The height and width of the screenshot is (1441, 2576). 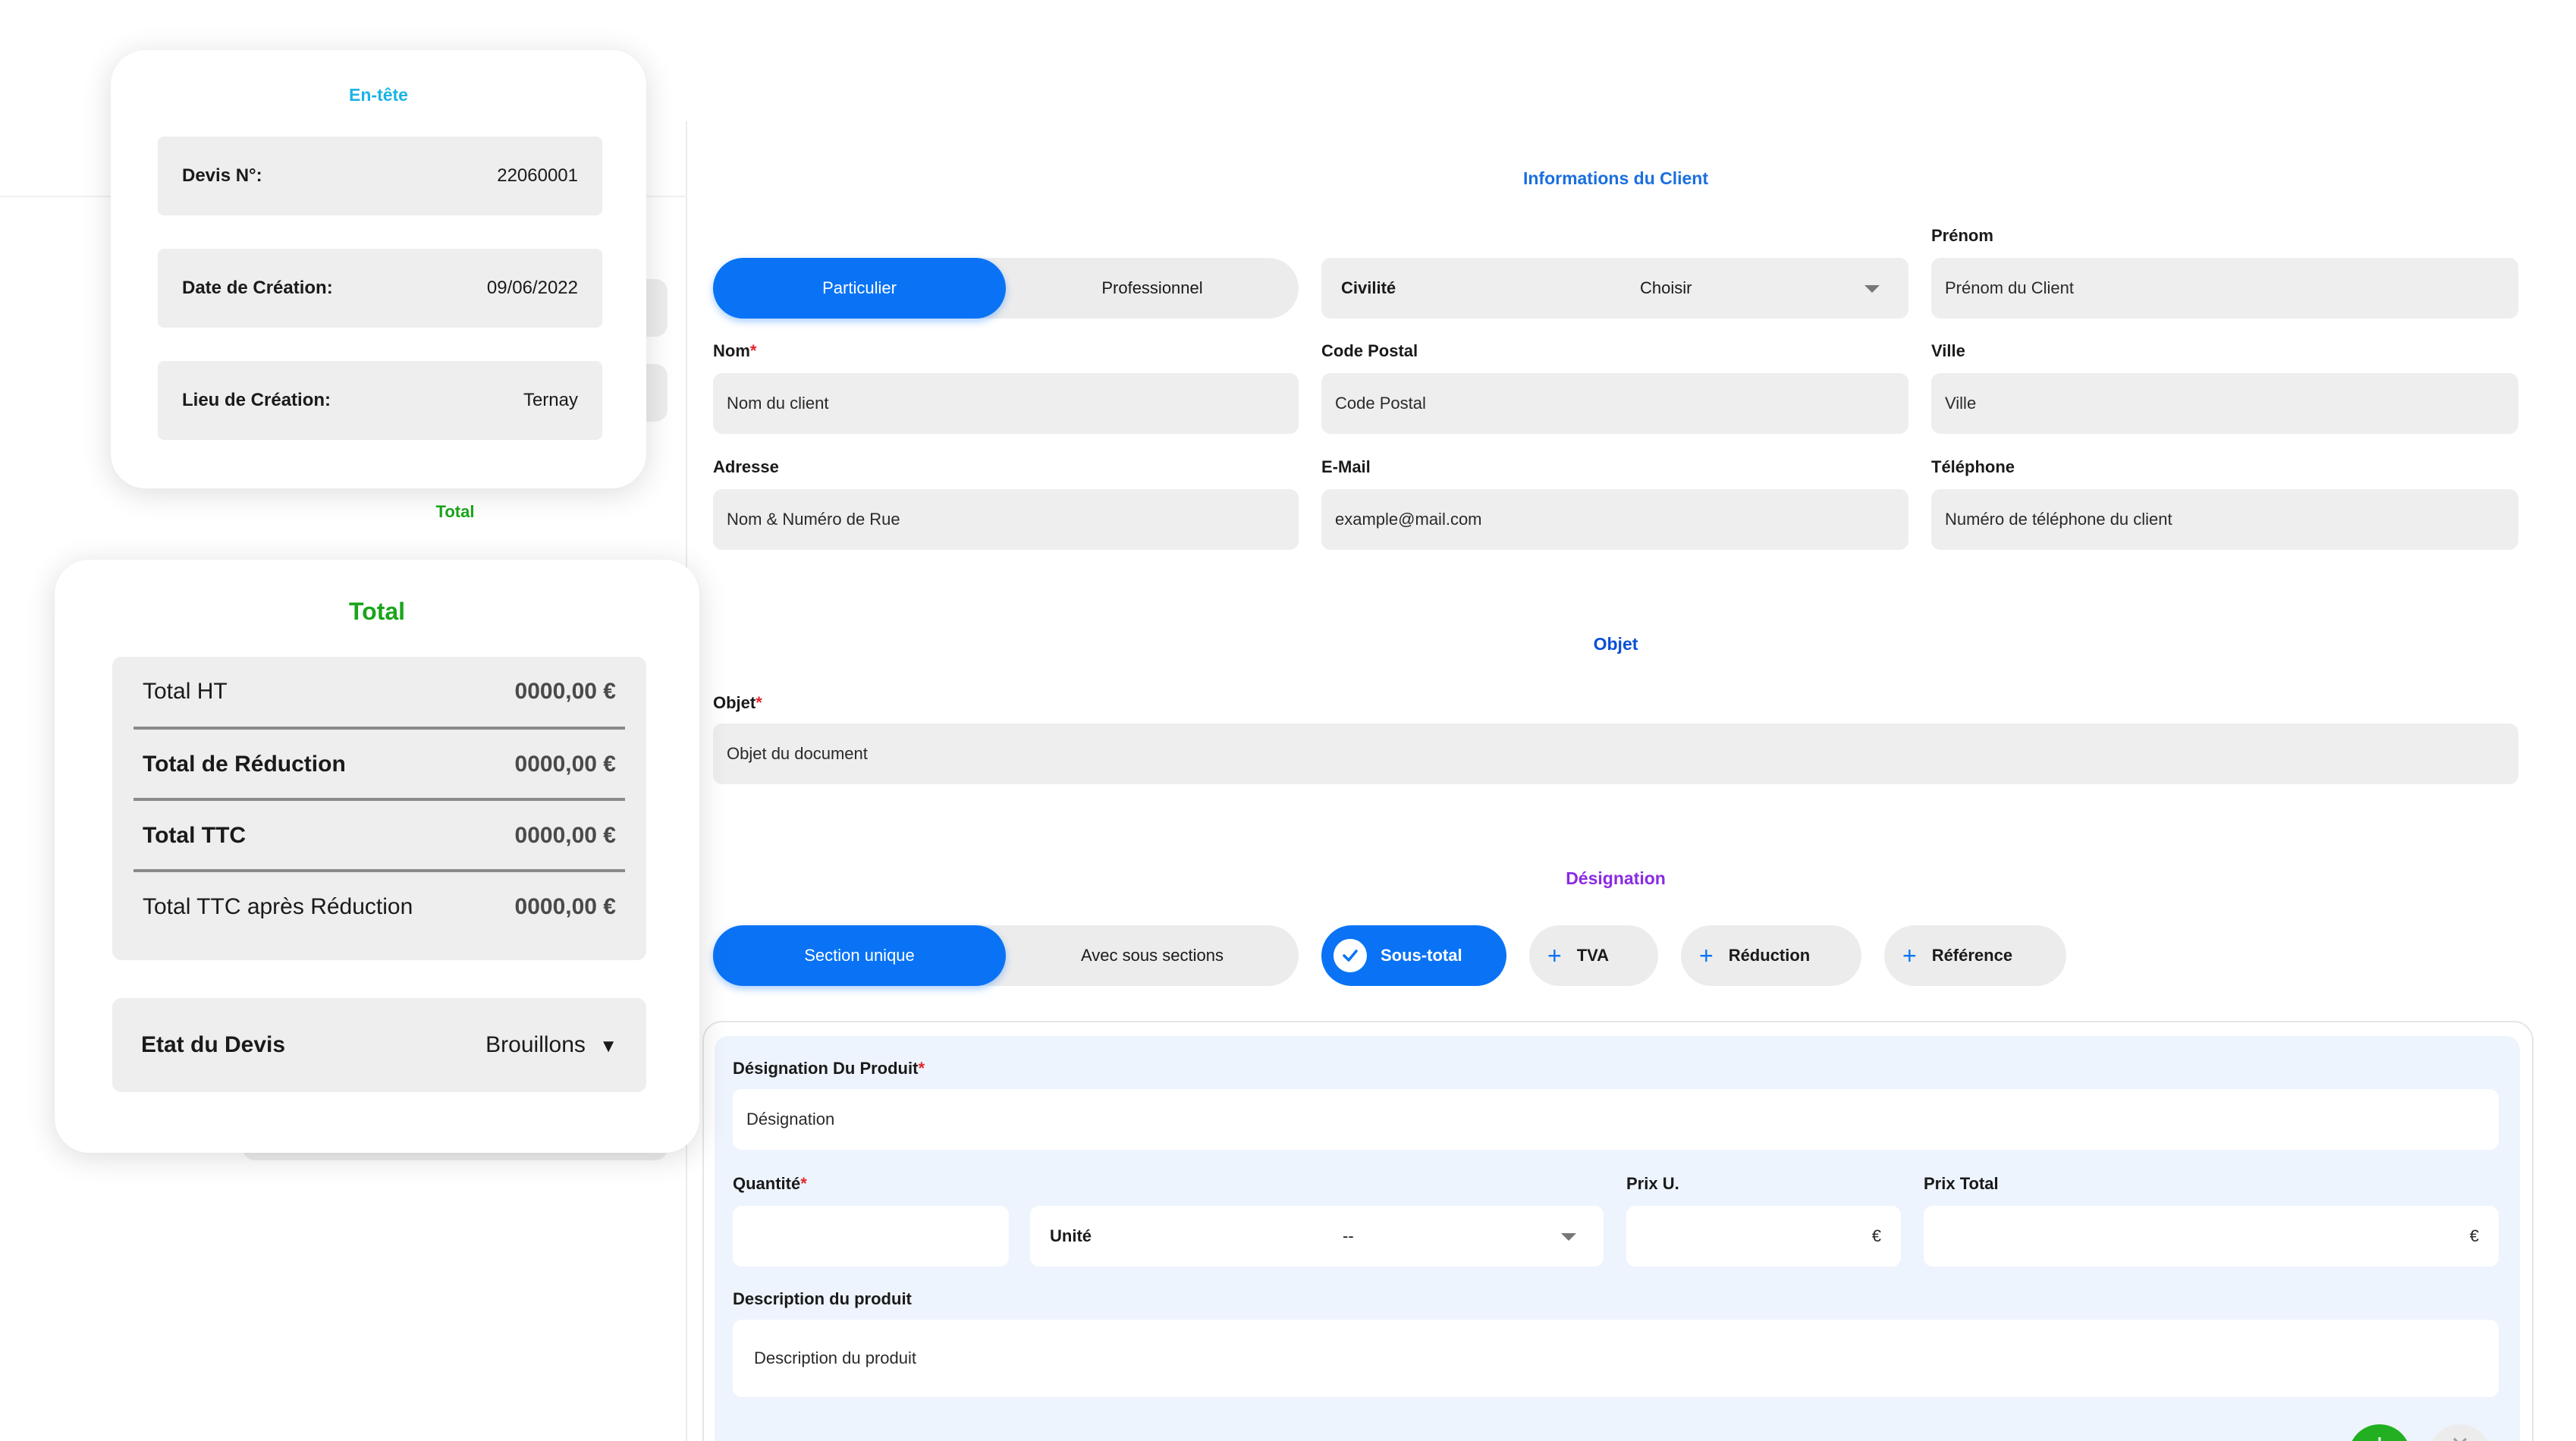 I want to click on creation-place-row: Lieu de Création: Ternay, so click(x=380, y=401).